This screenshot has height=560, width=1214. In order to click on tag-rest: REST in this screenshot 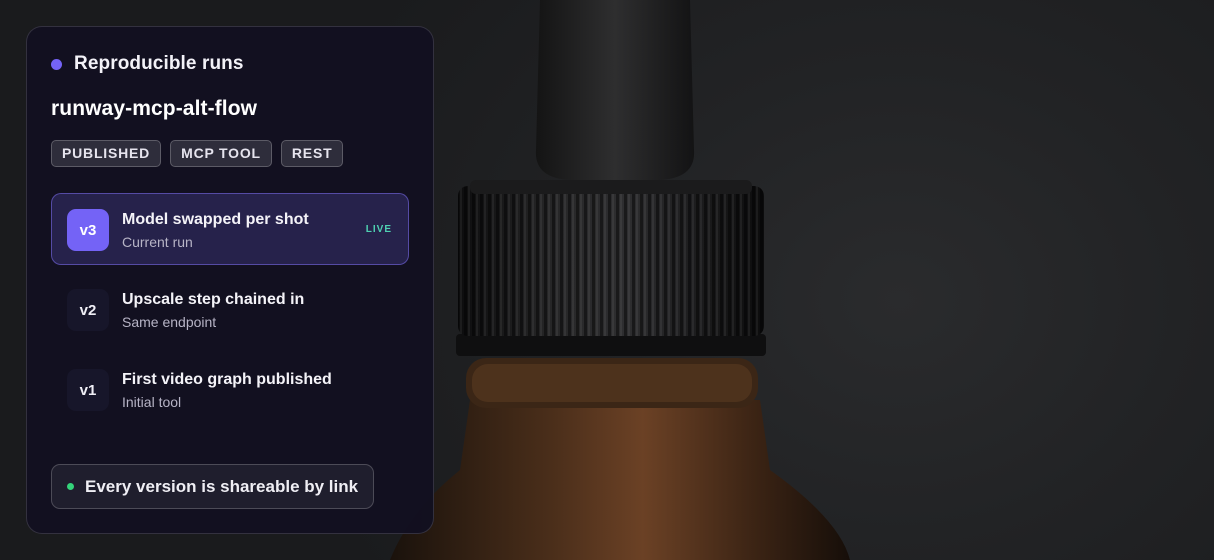, I will do `click(312, 153)`.